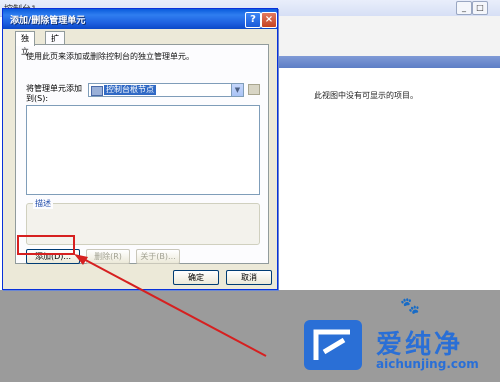  Describe the element at coordinates (333, 345) in the screenshot. I see `watermark-logo-icon` at that location.